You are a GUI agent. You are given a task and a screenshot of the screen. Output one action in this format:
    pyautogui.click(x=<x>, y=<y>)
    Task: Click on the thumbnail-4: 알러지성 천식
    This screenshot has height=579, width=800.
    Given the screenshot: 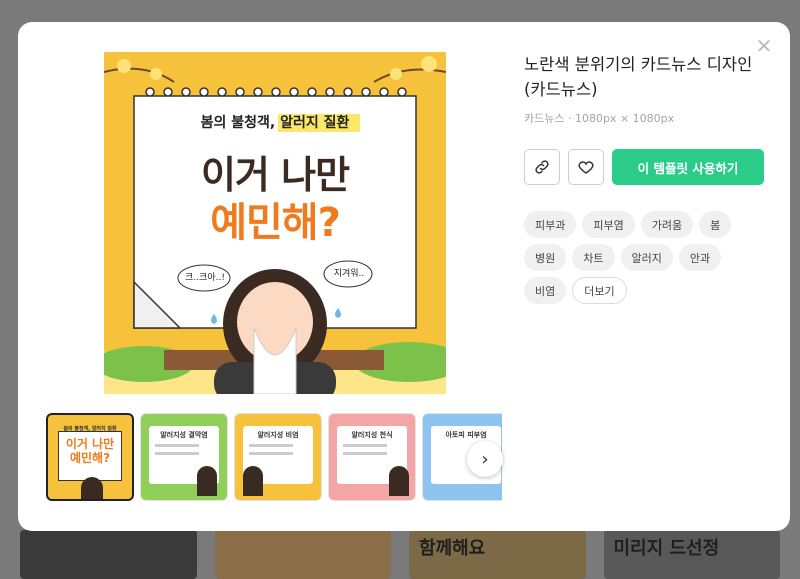 What is the action you would take?
    pyautogui.click(x=372, y=457)
    